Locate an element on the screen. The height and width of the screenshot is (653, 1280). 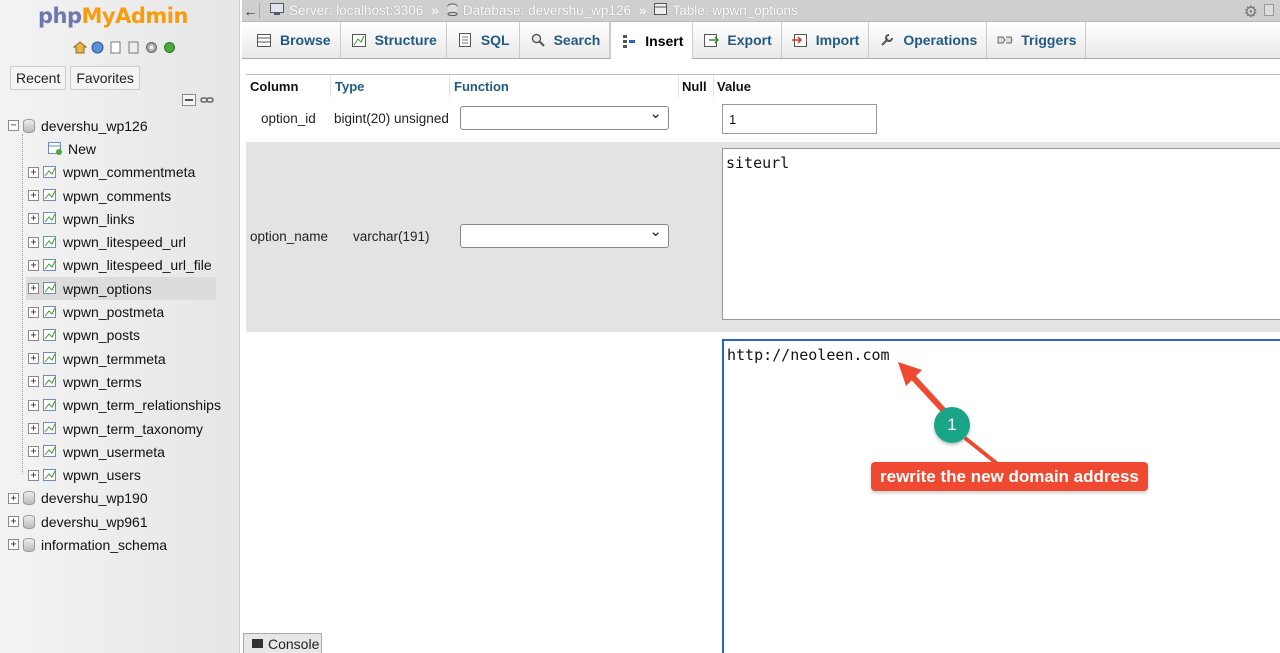
tree-table: + wpwn_litespeed_url_file is located at coordinates (123, 265).